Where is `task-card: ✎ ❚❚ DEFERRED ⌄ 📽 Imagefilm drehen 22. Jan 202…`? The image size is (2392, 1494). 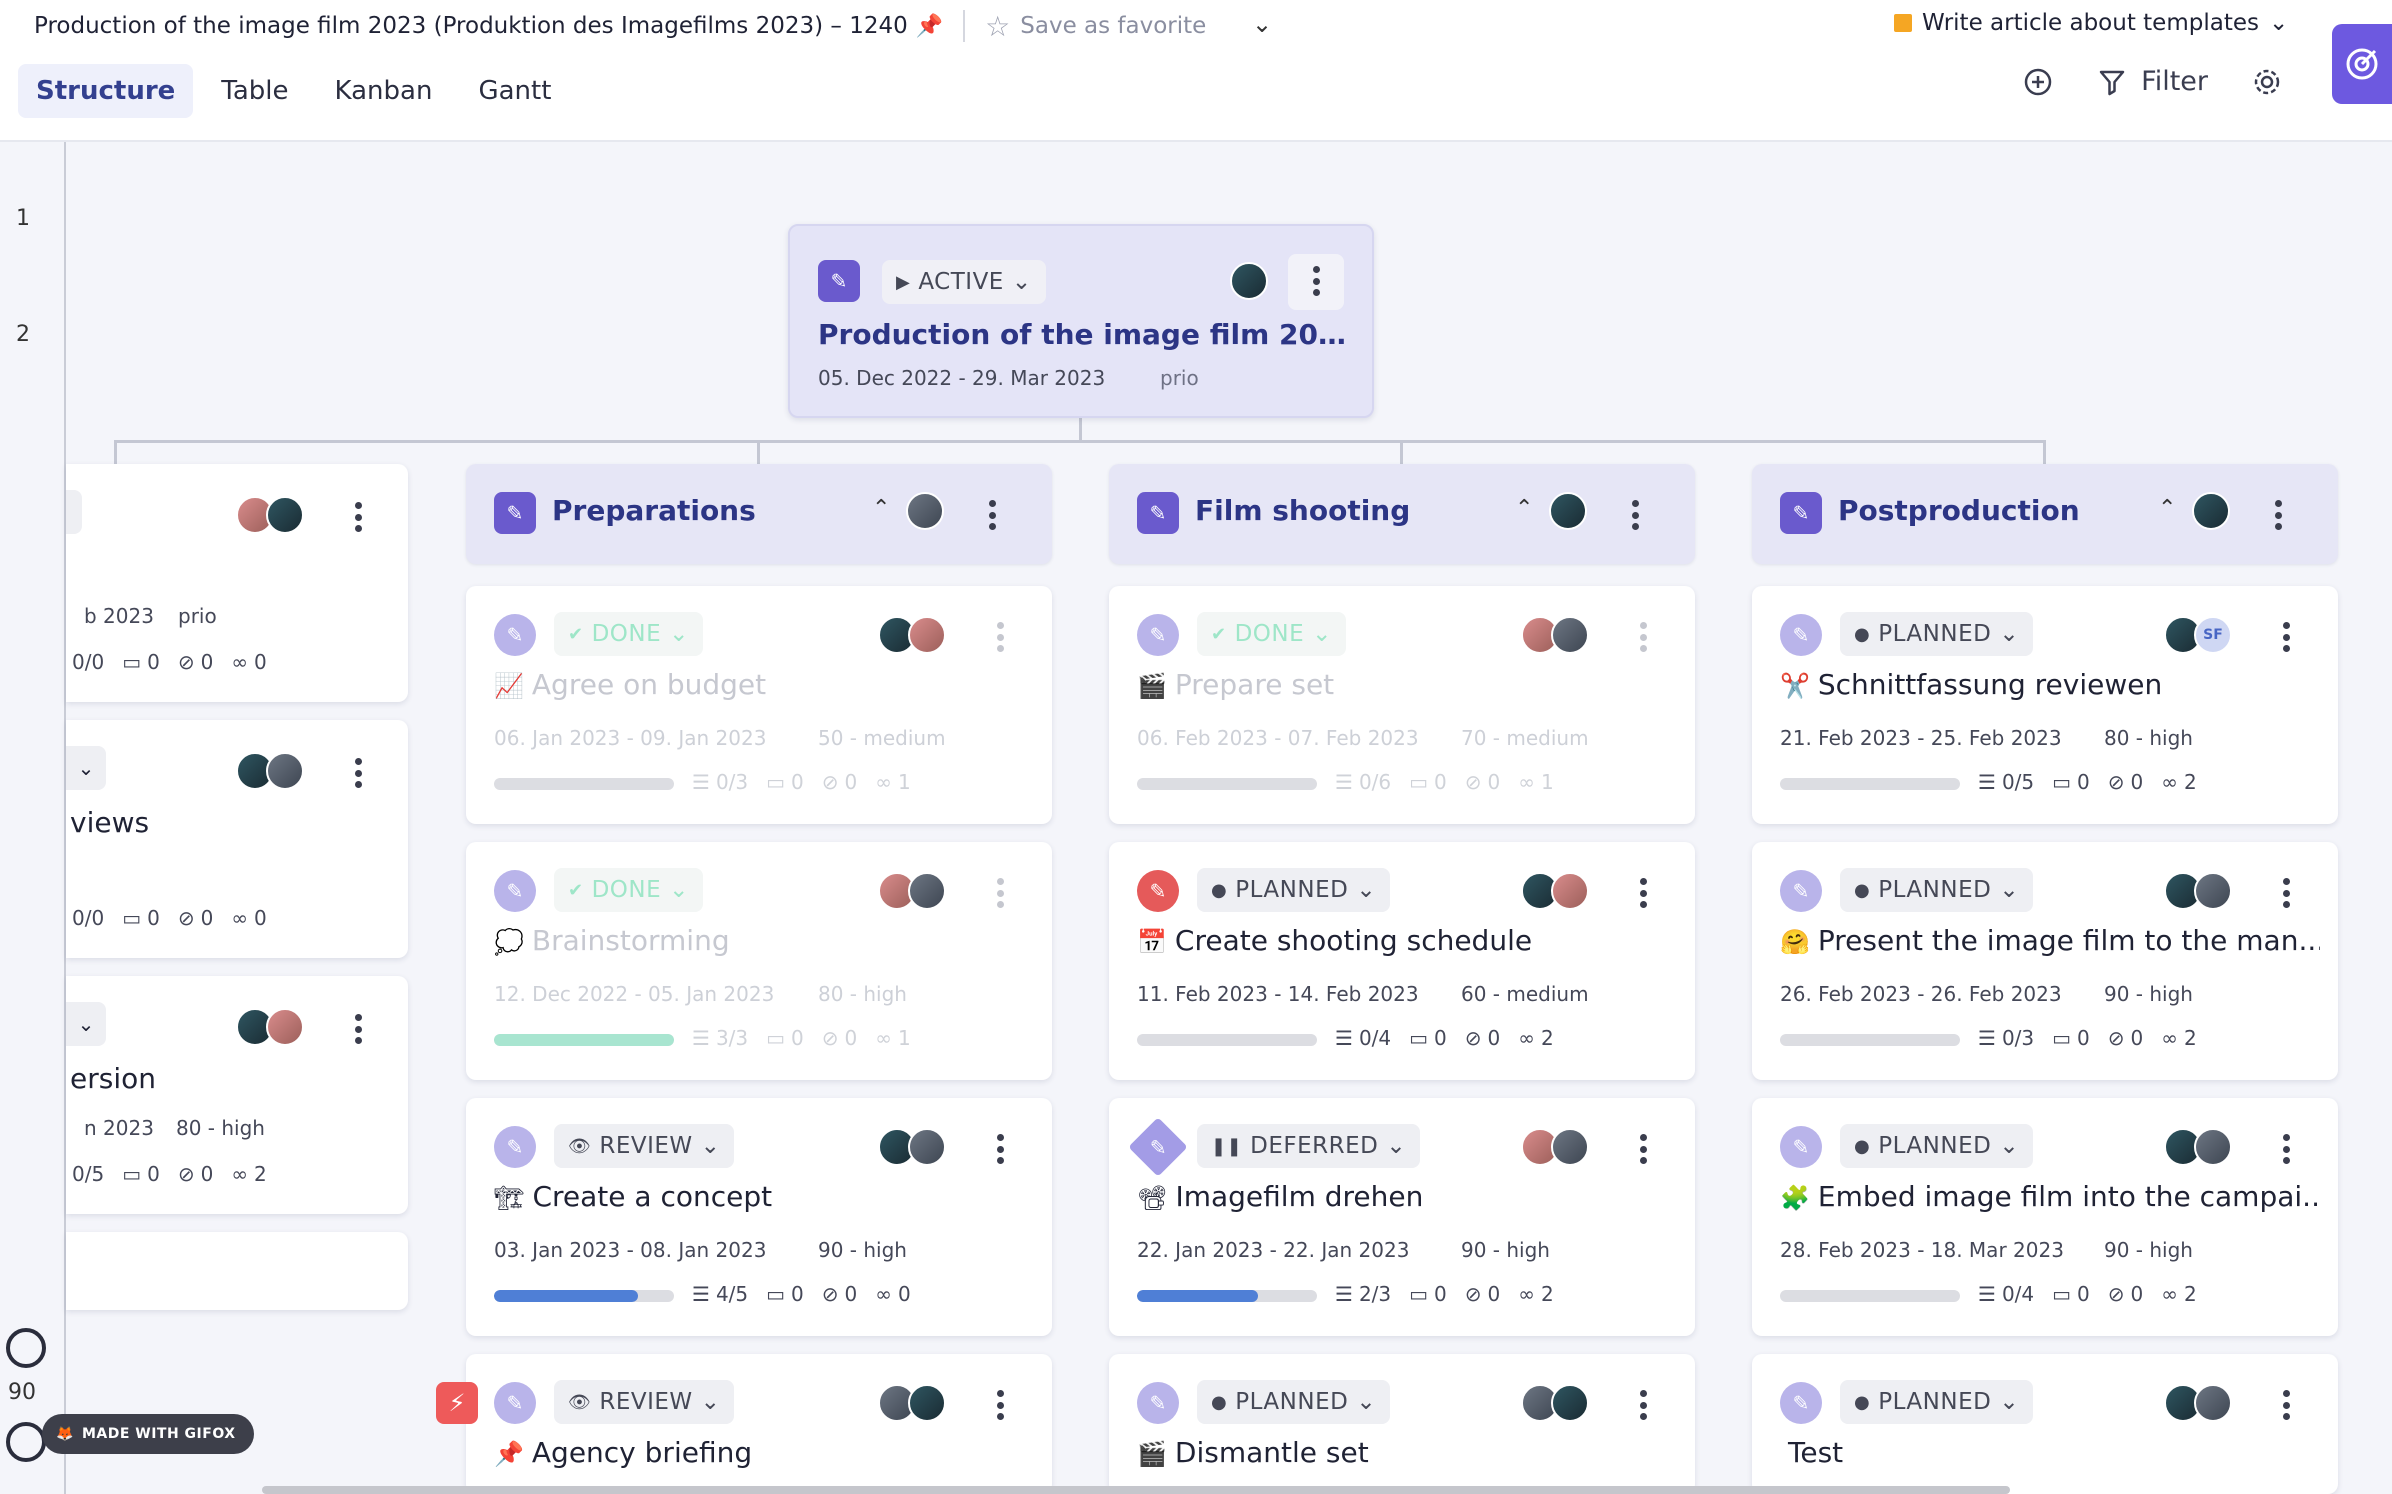
task-card: ✎ ❚❚ DEFERRED ⌄ 📽 Imagefilm drehen 22. Jan 202… is located at coordinates (1402, 1217).